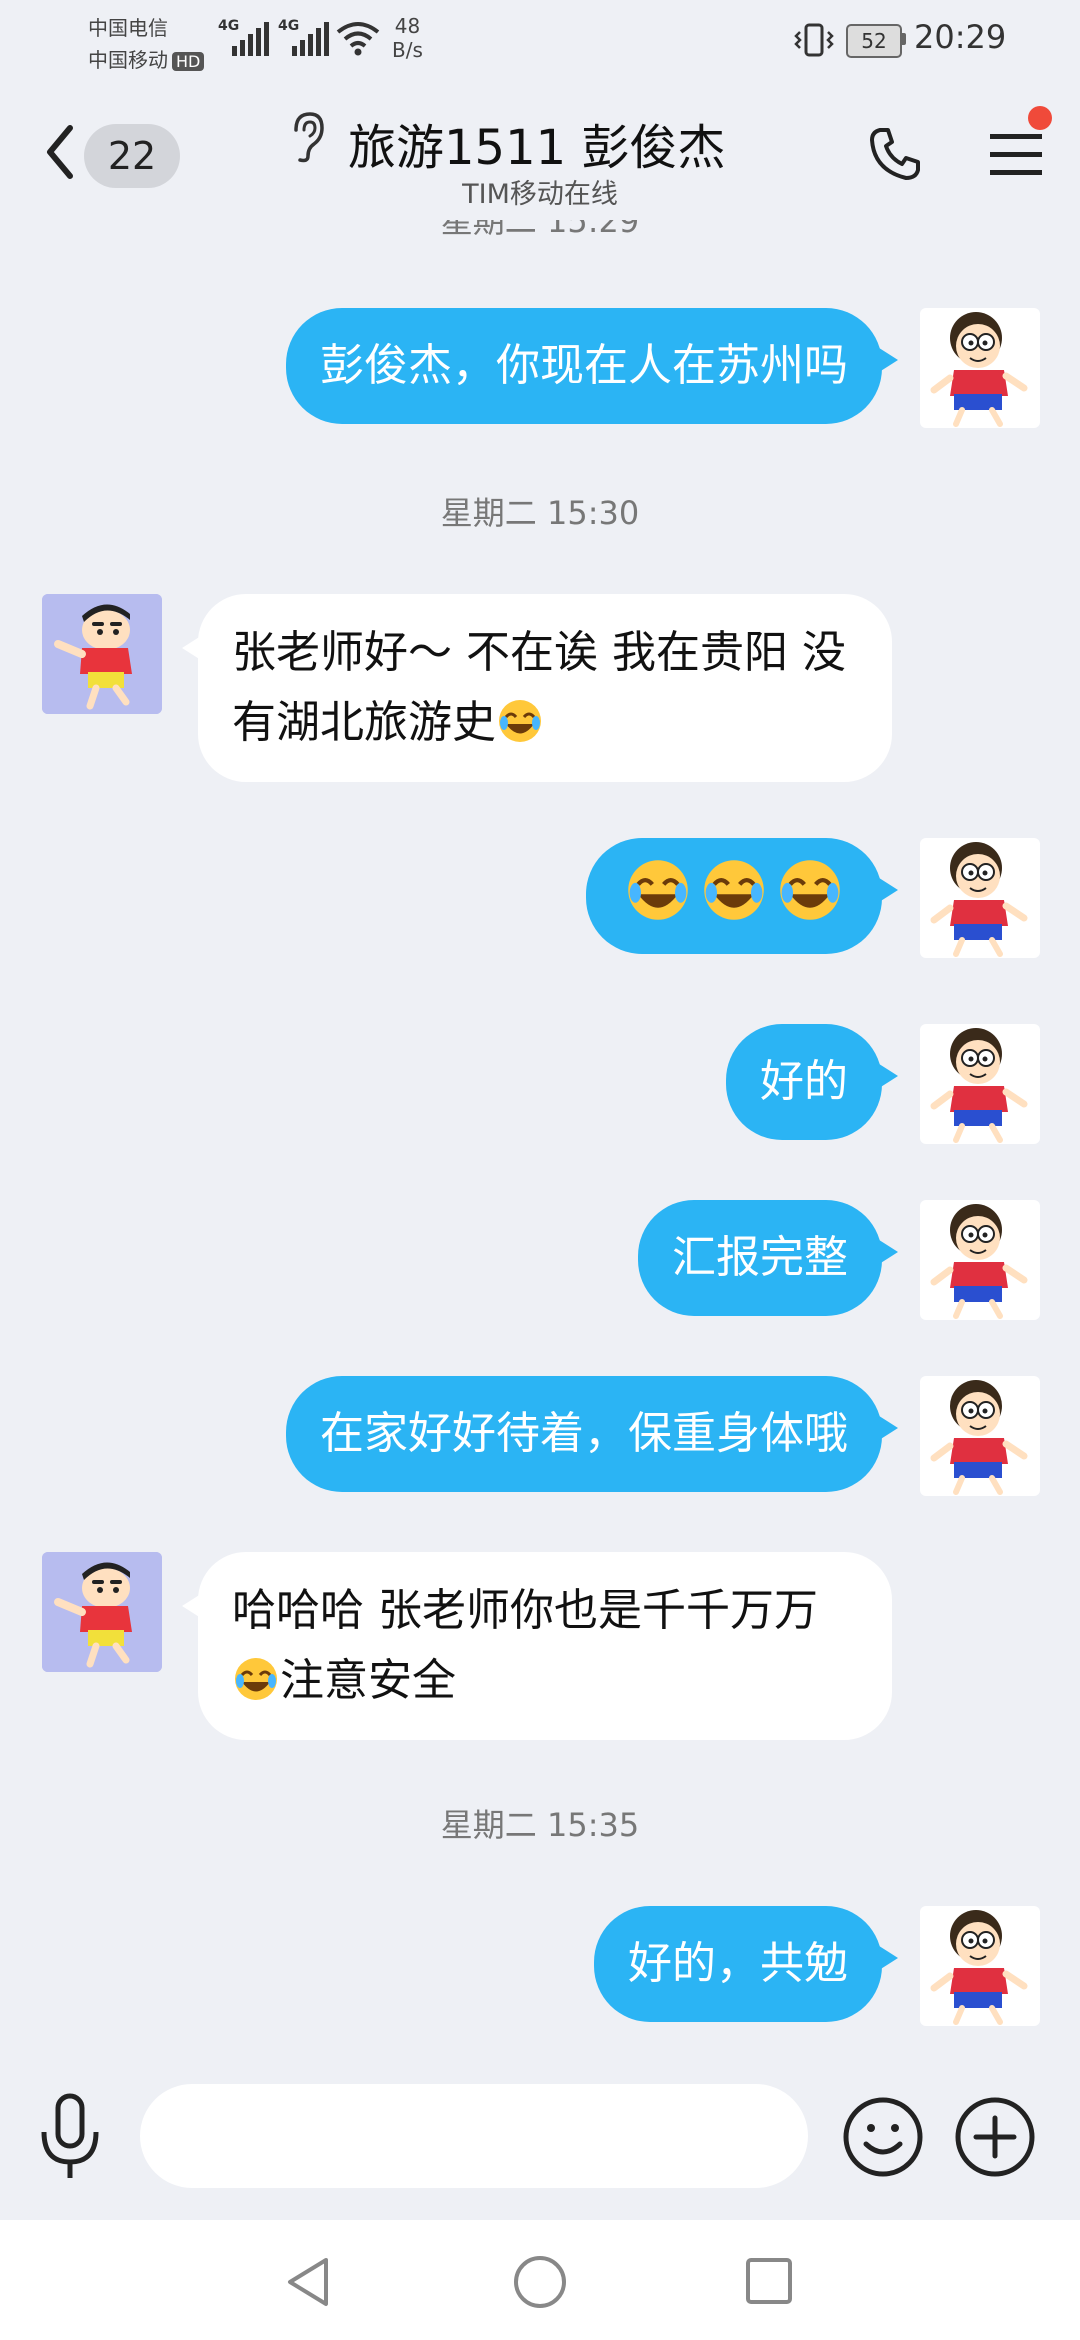 This screenshot has width=1080, height=2340. I want to click on clock: 20:29, so click(960, 37).